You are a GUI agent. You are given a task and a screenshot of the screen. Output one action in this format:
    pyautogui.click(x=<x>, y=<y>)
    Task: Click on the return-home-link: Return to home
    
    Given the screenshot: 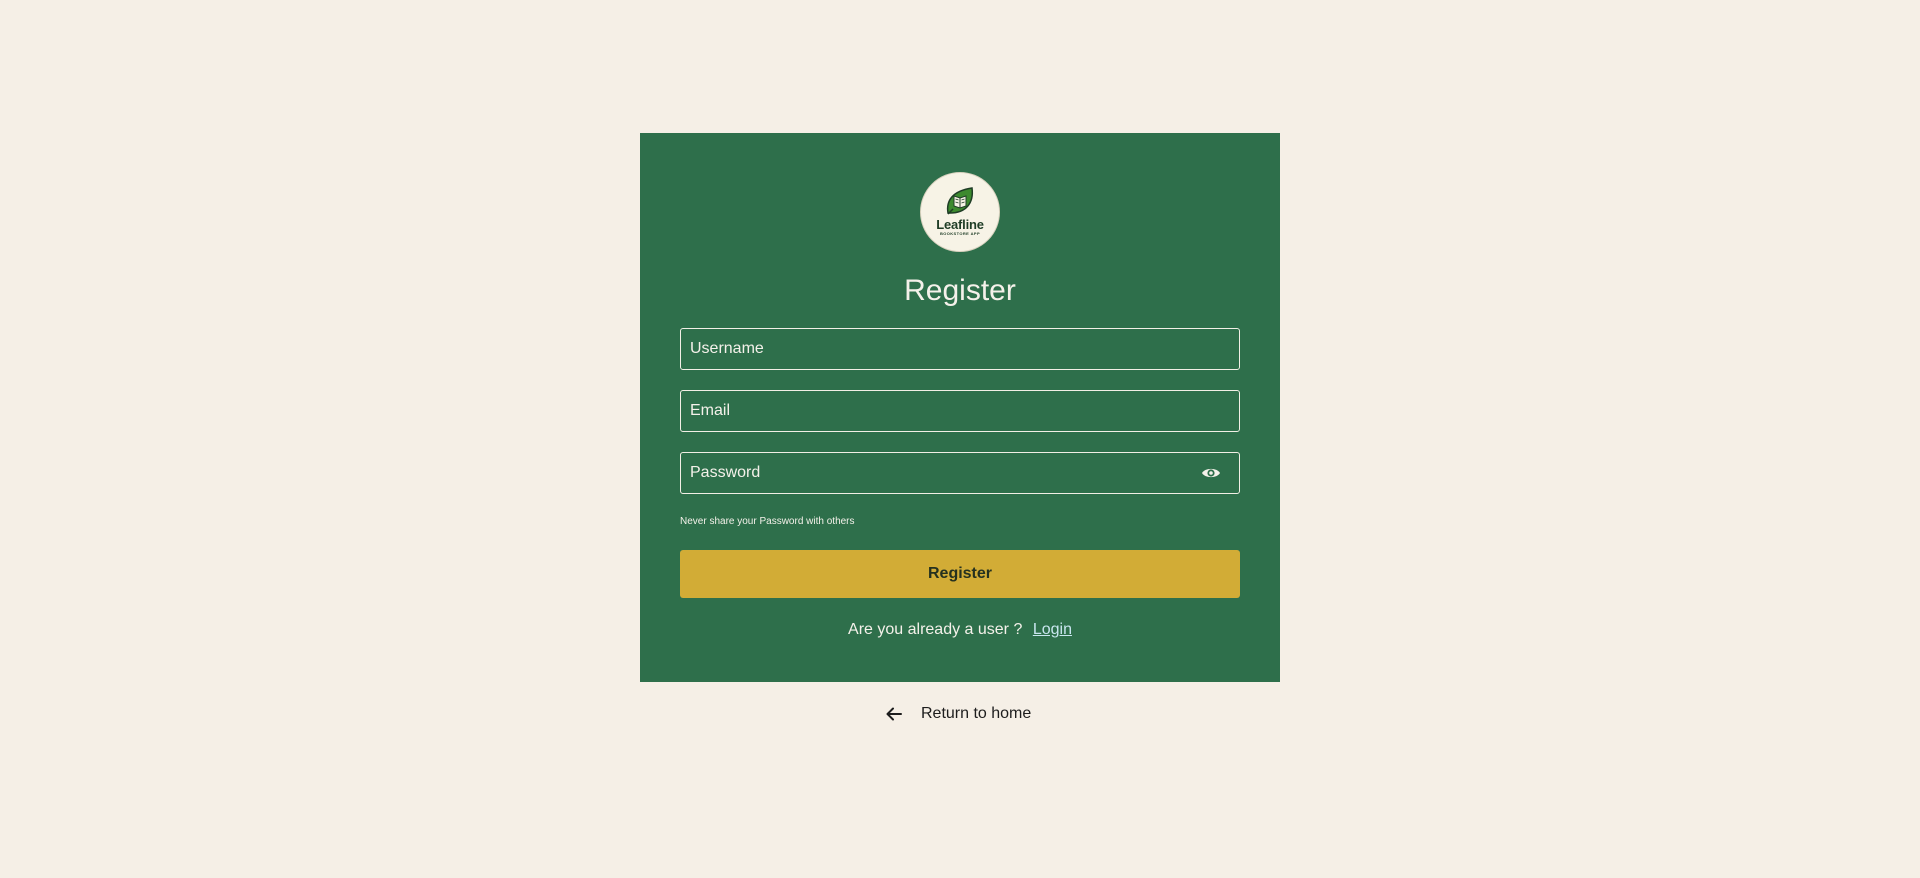 What is the action you would take?
    pyautogui.click(x=958, y=714)
    